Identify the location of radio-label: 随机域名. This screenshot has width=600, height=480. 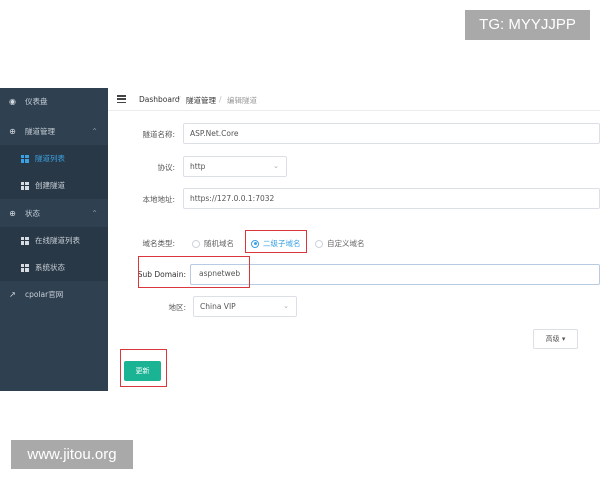
(219, 243).